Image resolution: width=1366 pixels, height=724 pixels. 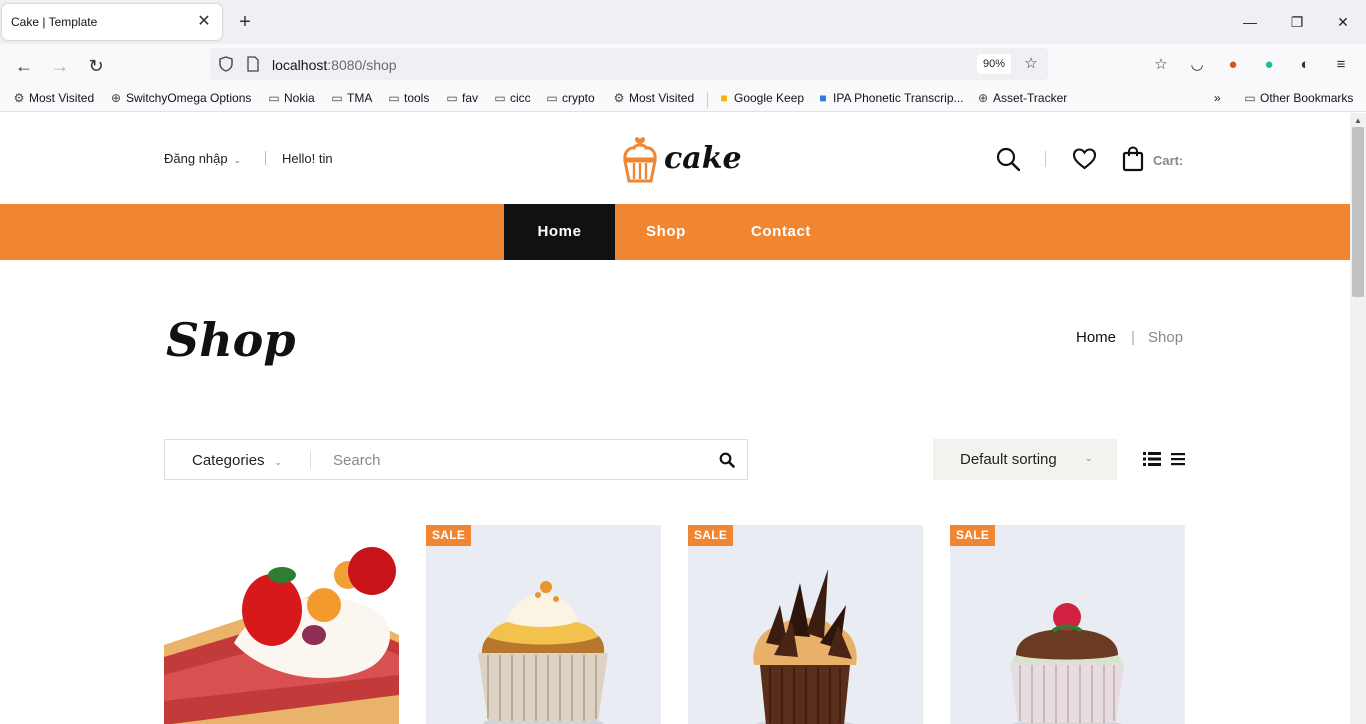 I want to click on wishlist-heart-icon, so click(x=1084, y=159).